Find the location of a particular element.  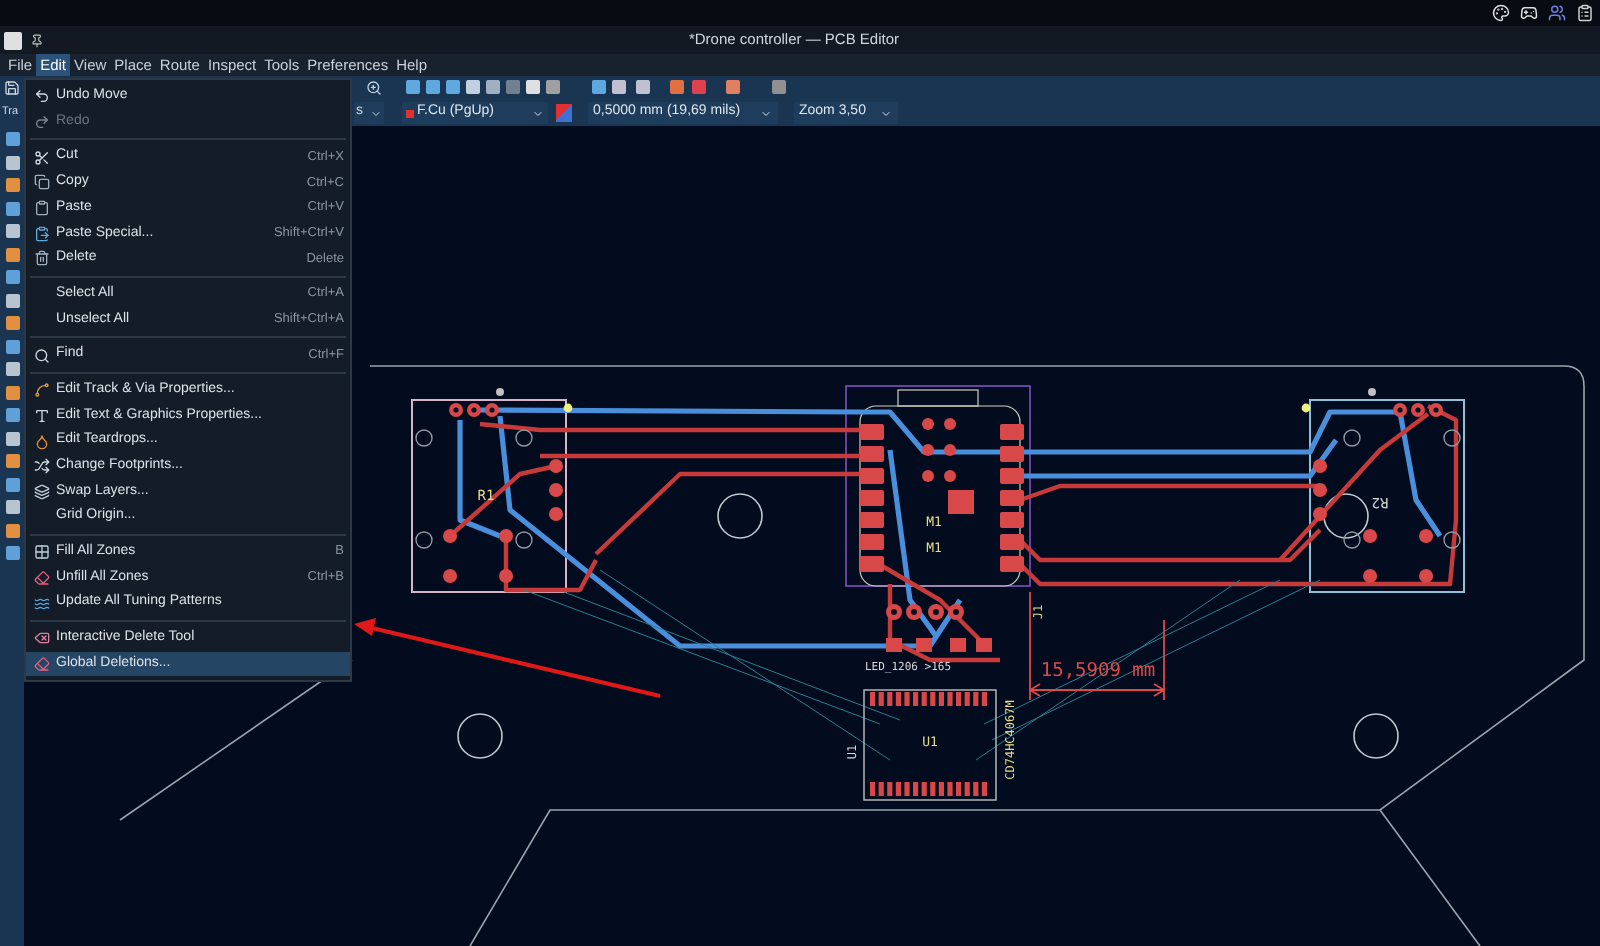

delete-icon is located at coordinates (41, 638).